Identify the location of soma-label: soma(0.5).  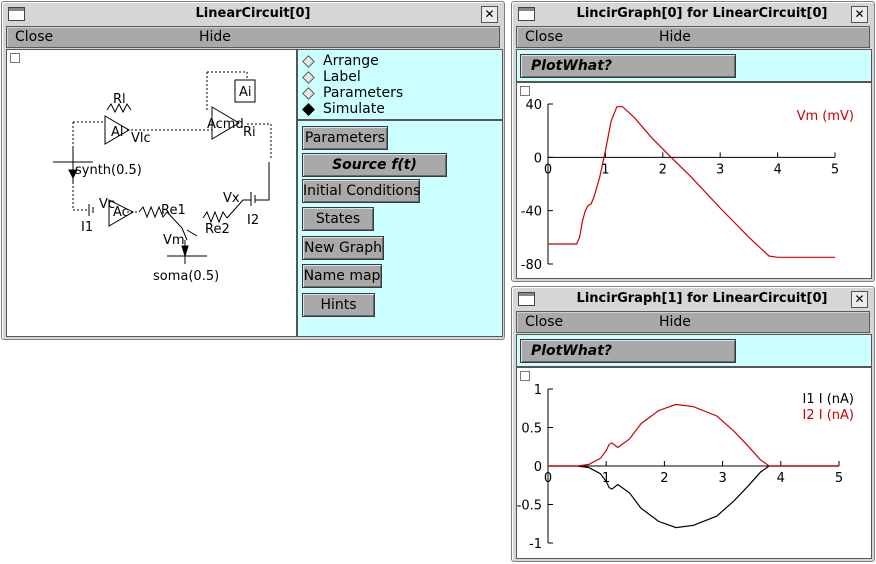
(186, 276).